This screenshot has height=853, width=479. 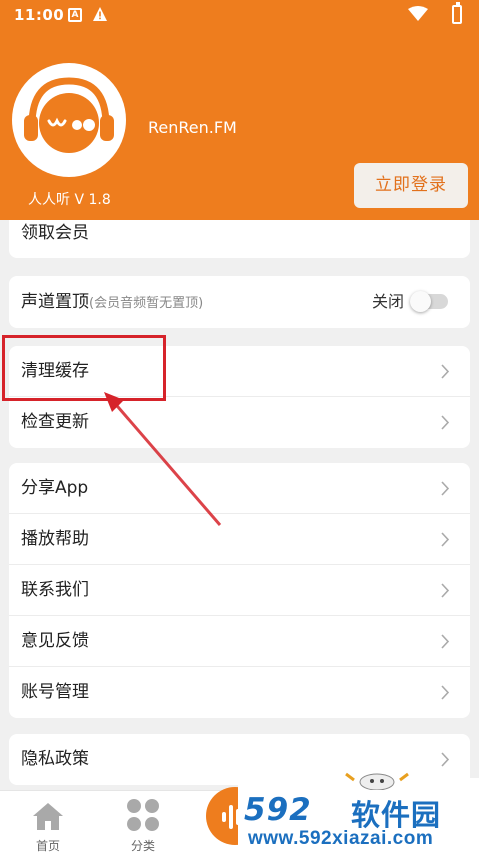 What do you see at coordinates (48, 816) in the screenshot?
I see `home-icon` at bounding box center [48, 816].